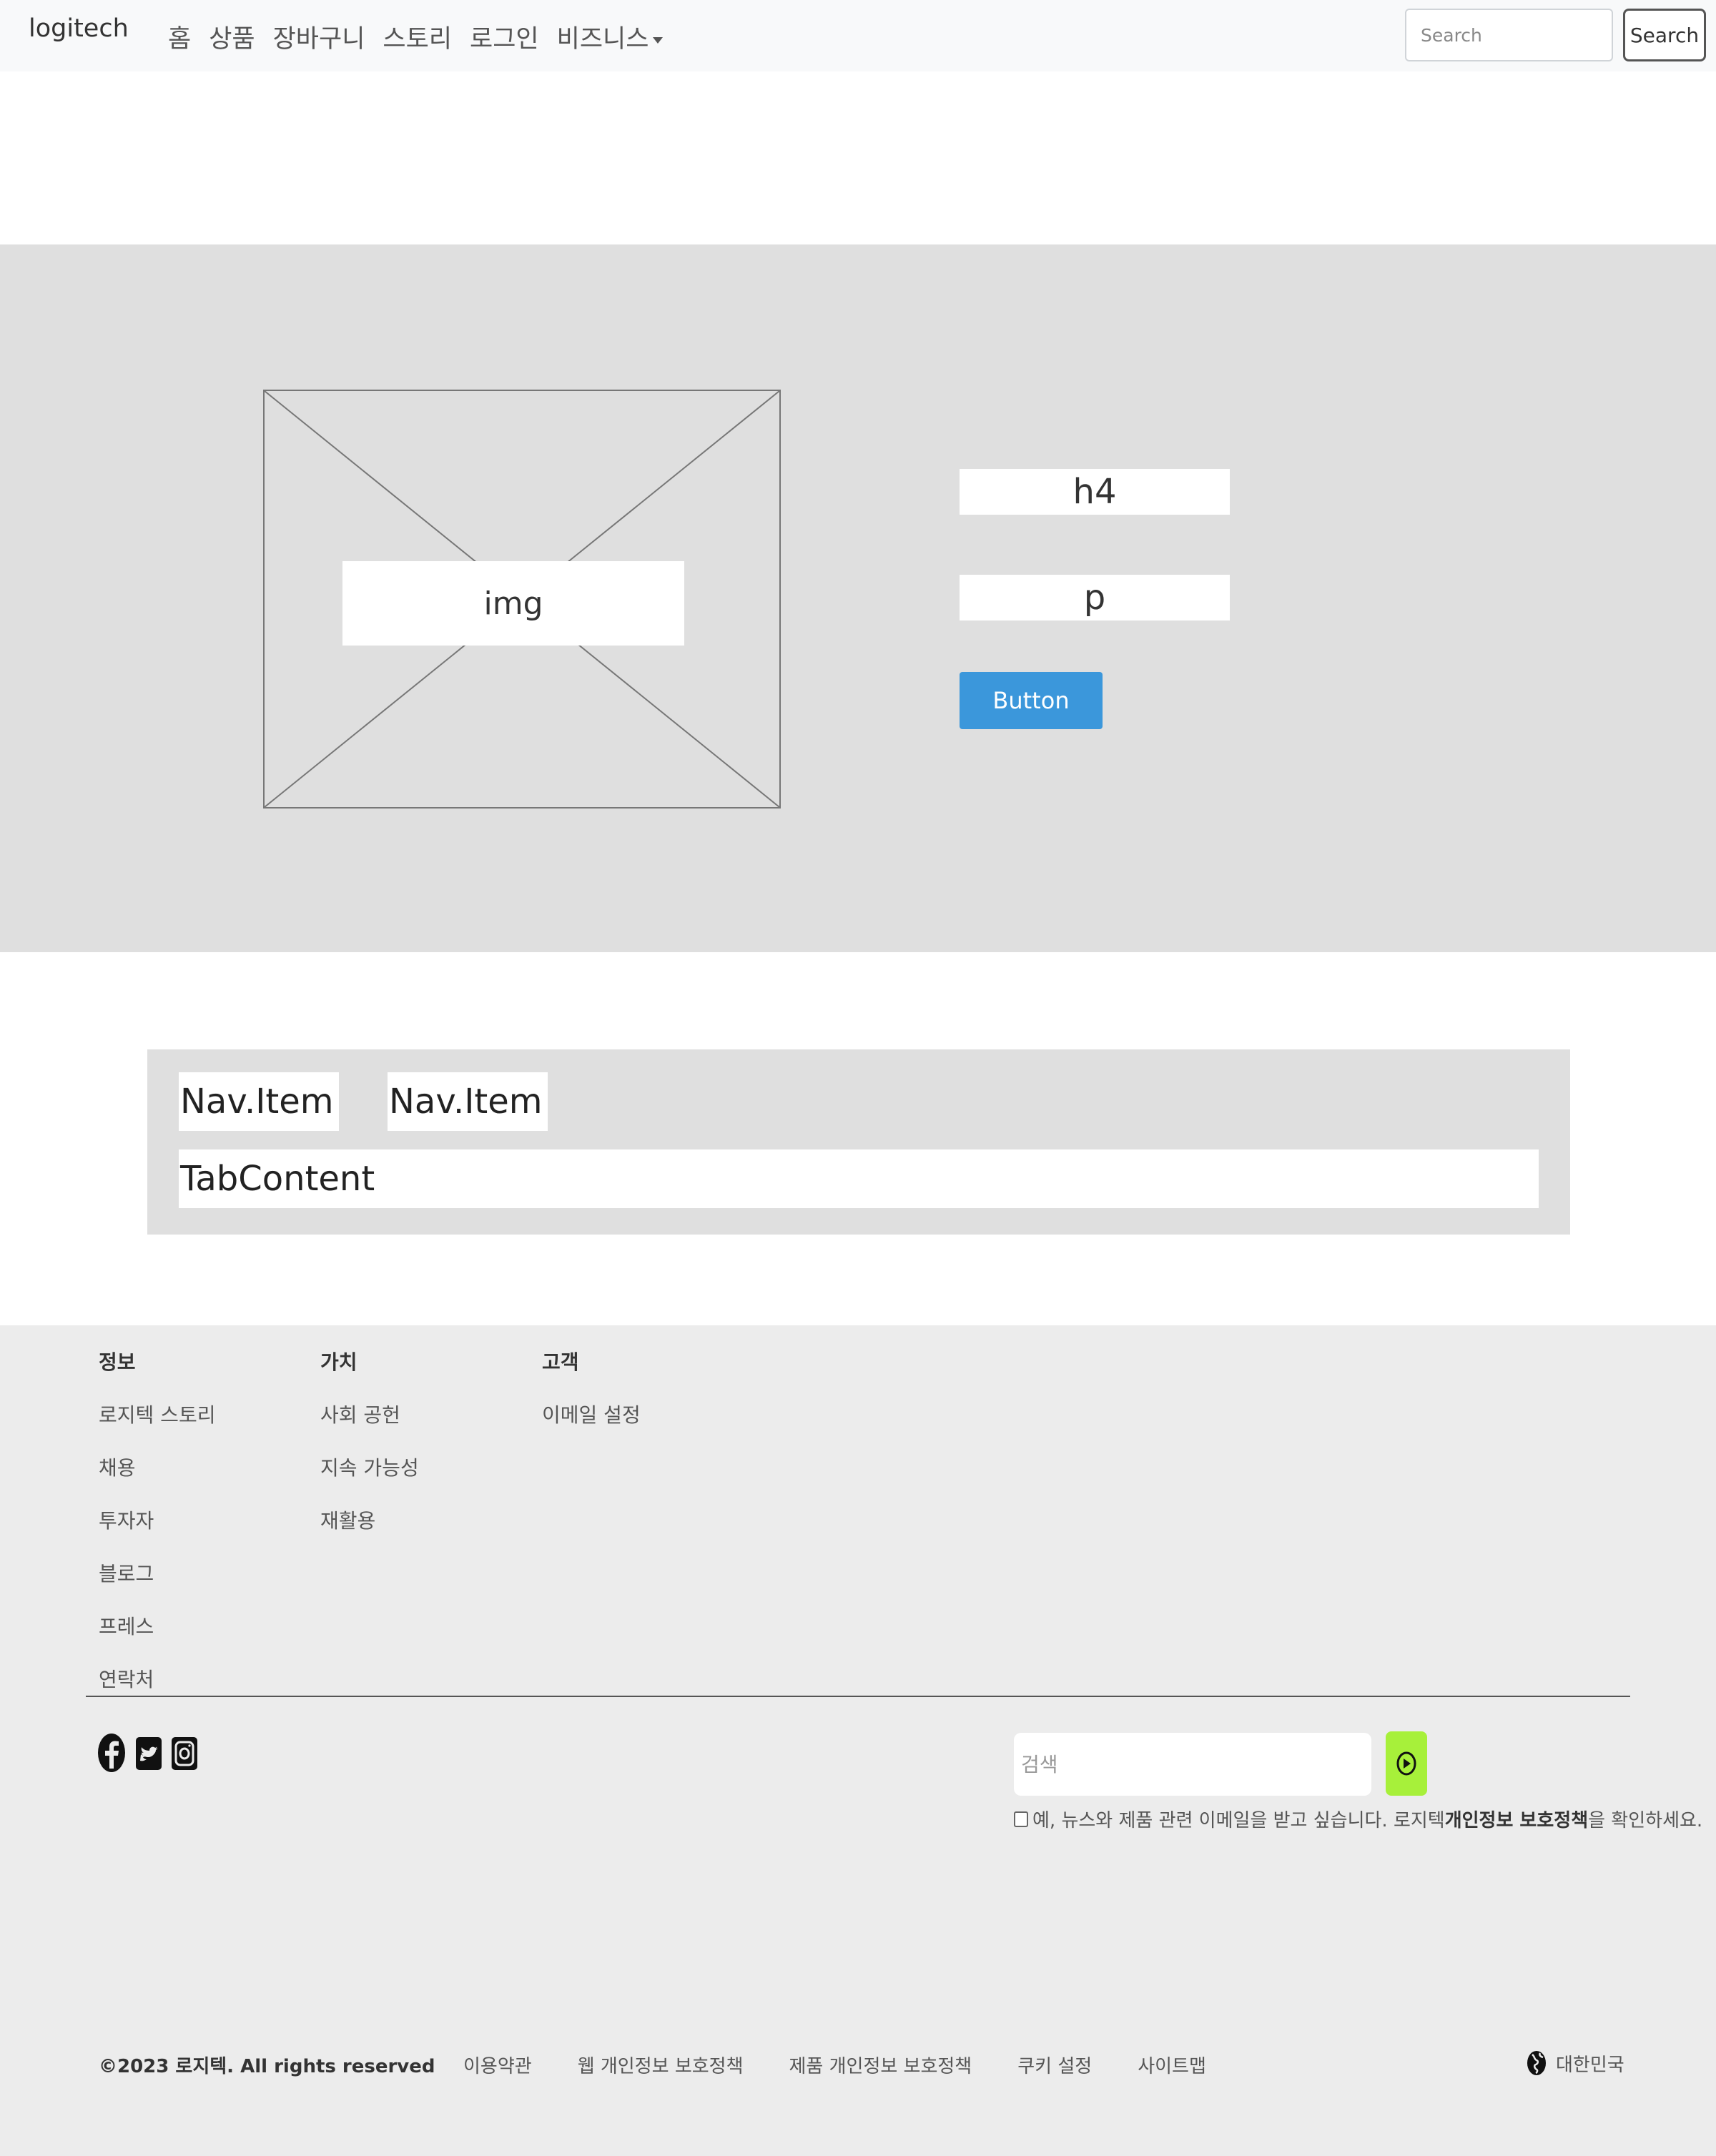  I want to click on footer-link: 로지텍 스토리, so click(157, 1414).